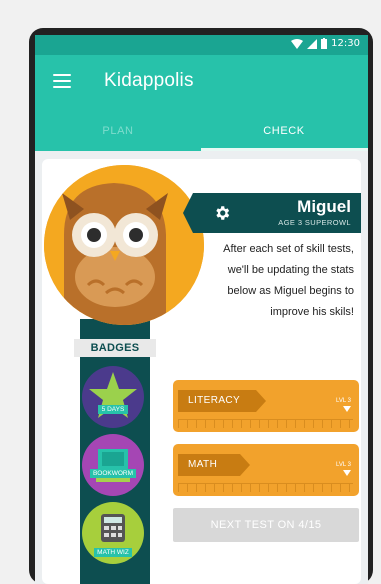  What do you see at coordinates (62, 81) in the screenshot?
I see `hamburger-menu-icon` at bounding box center [62, 81].